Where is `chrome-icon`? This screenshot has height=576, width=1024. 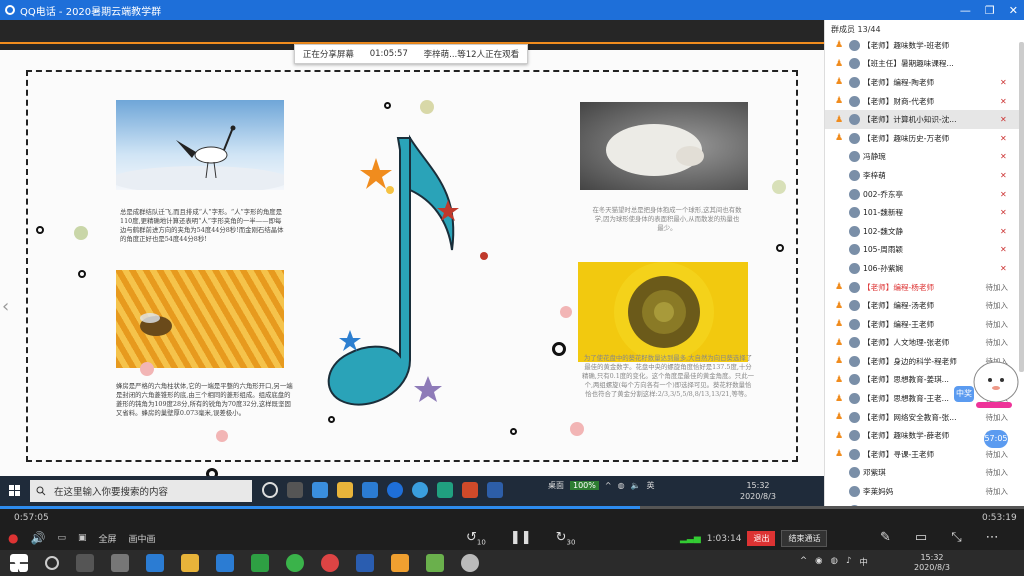 chrome-icon is located at coordinates (330, 563).